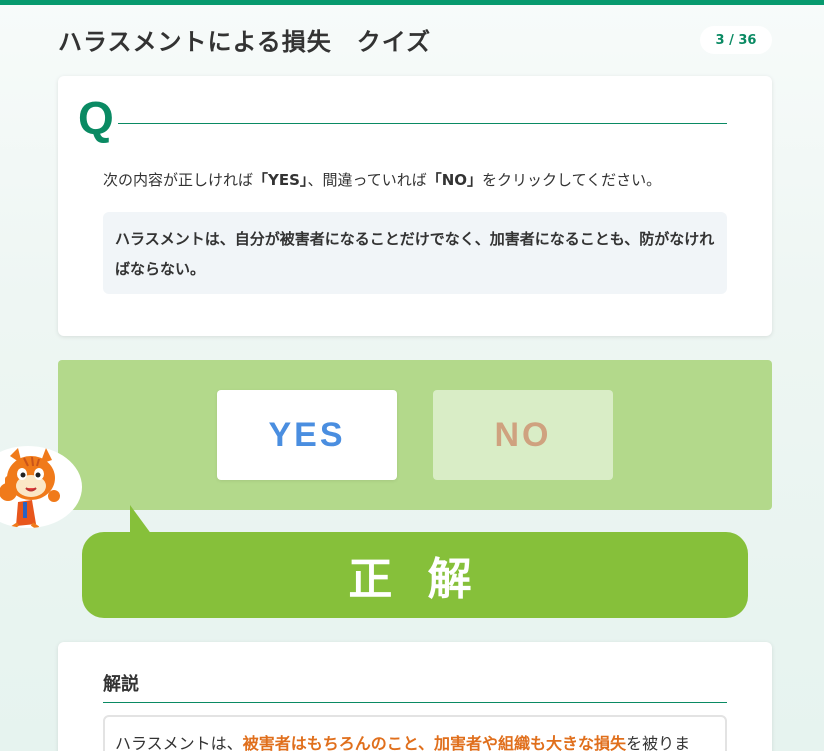  What do you see at coordinates (307, 435) in the screenshot?
I see `yes-button: YES` at bounding box center [307, 435].